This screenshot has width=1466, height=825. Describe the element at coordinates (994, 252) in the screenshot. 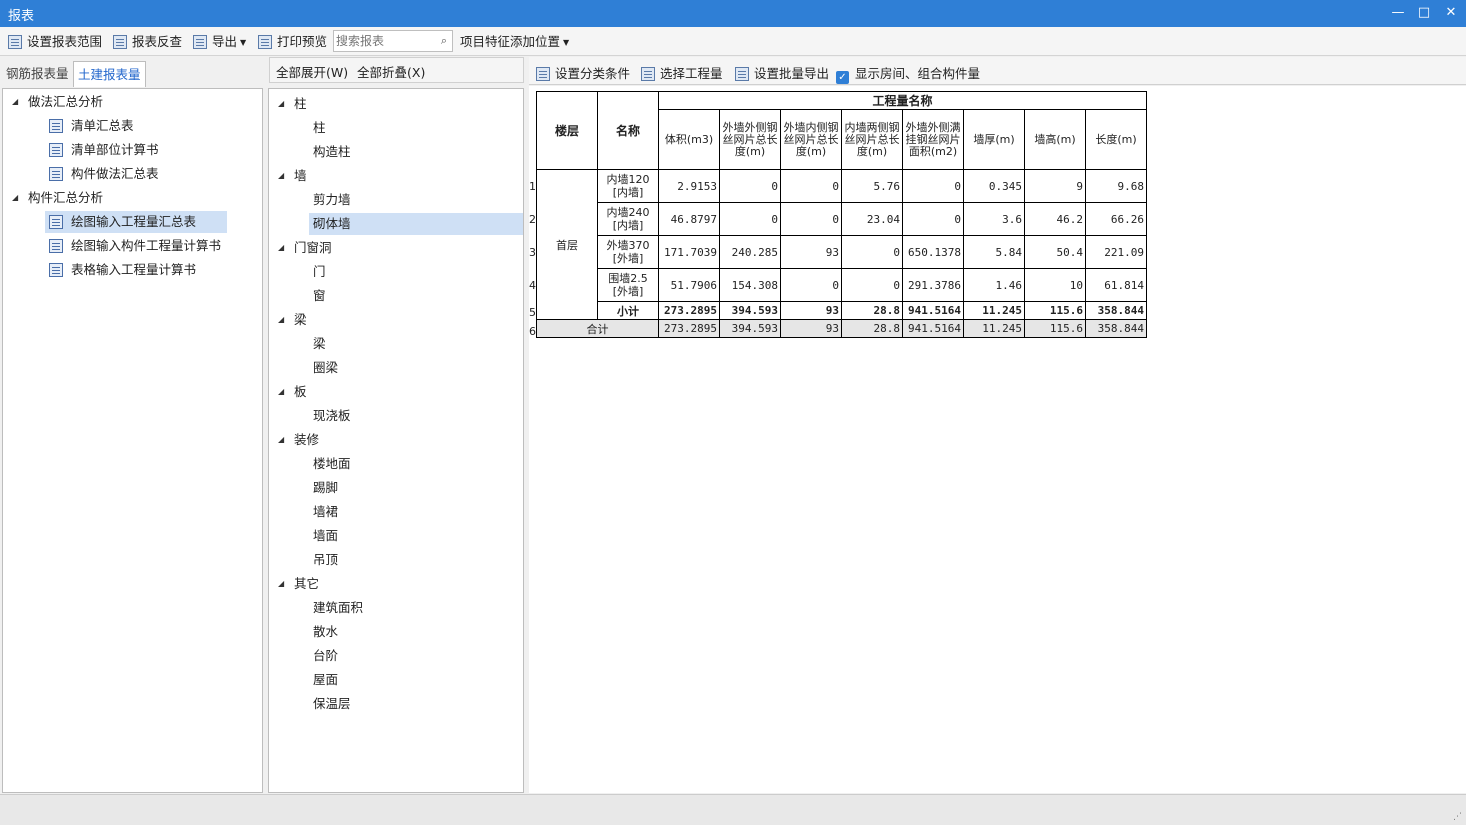

I see `value-cell: 5.84` at that location.